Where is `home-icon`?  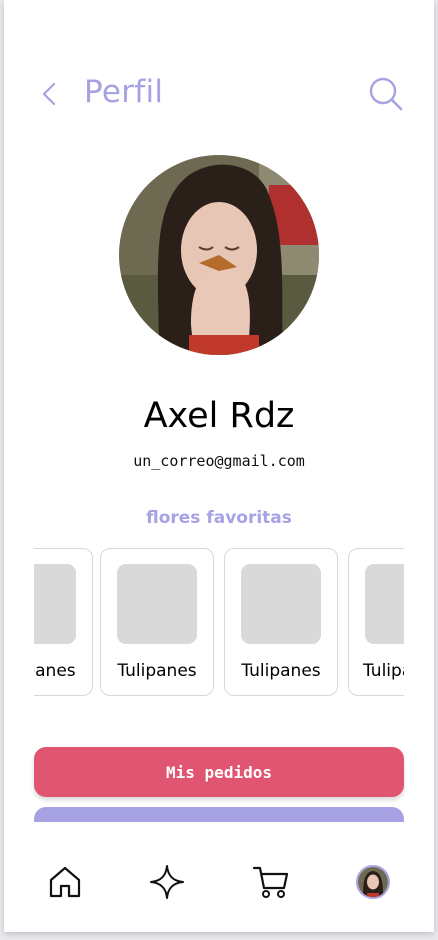
home-icon is located at coordinates (65, 882).